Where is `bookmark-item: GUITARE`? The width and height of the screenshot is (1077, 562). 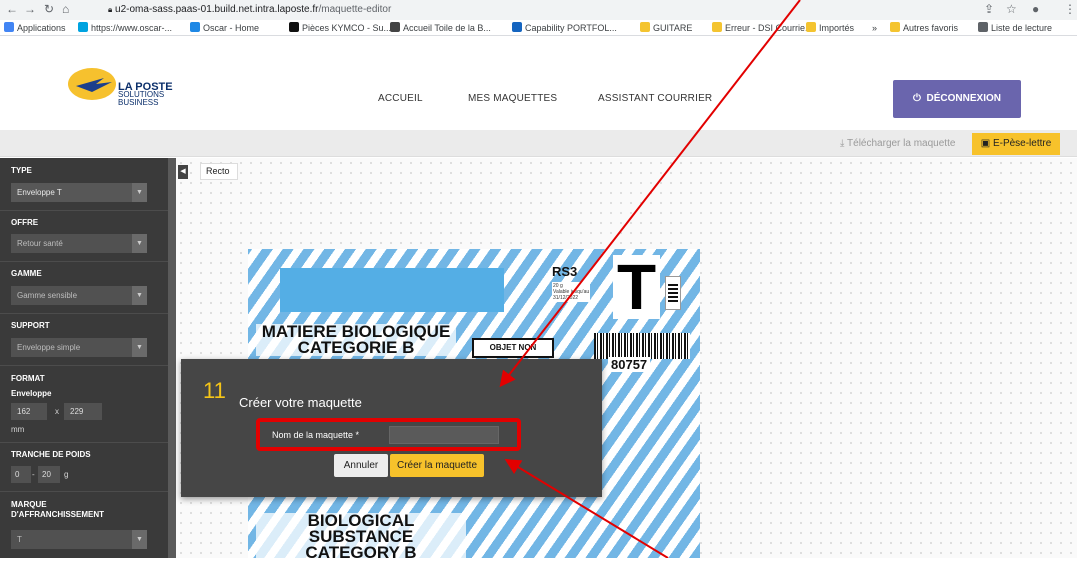 bookmark-item: GUITARE is located at coordinates (666, 28).